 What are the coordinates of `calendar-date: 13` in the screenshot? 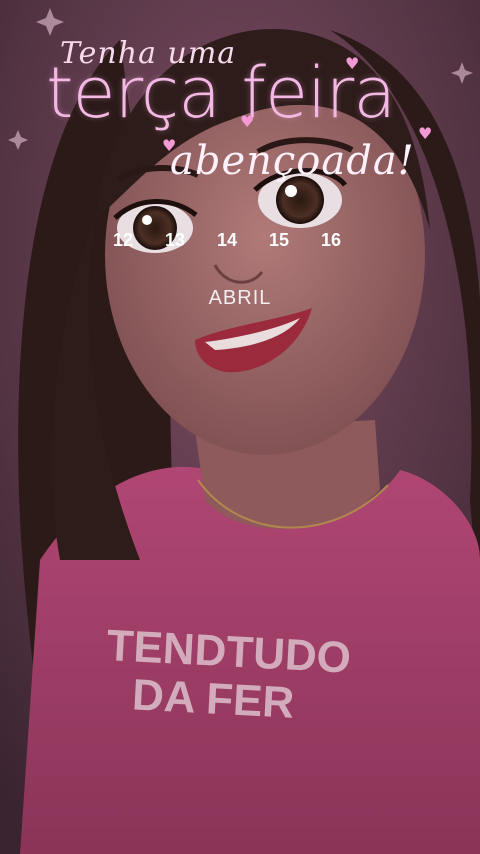 It's located at (175, 240).